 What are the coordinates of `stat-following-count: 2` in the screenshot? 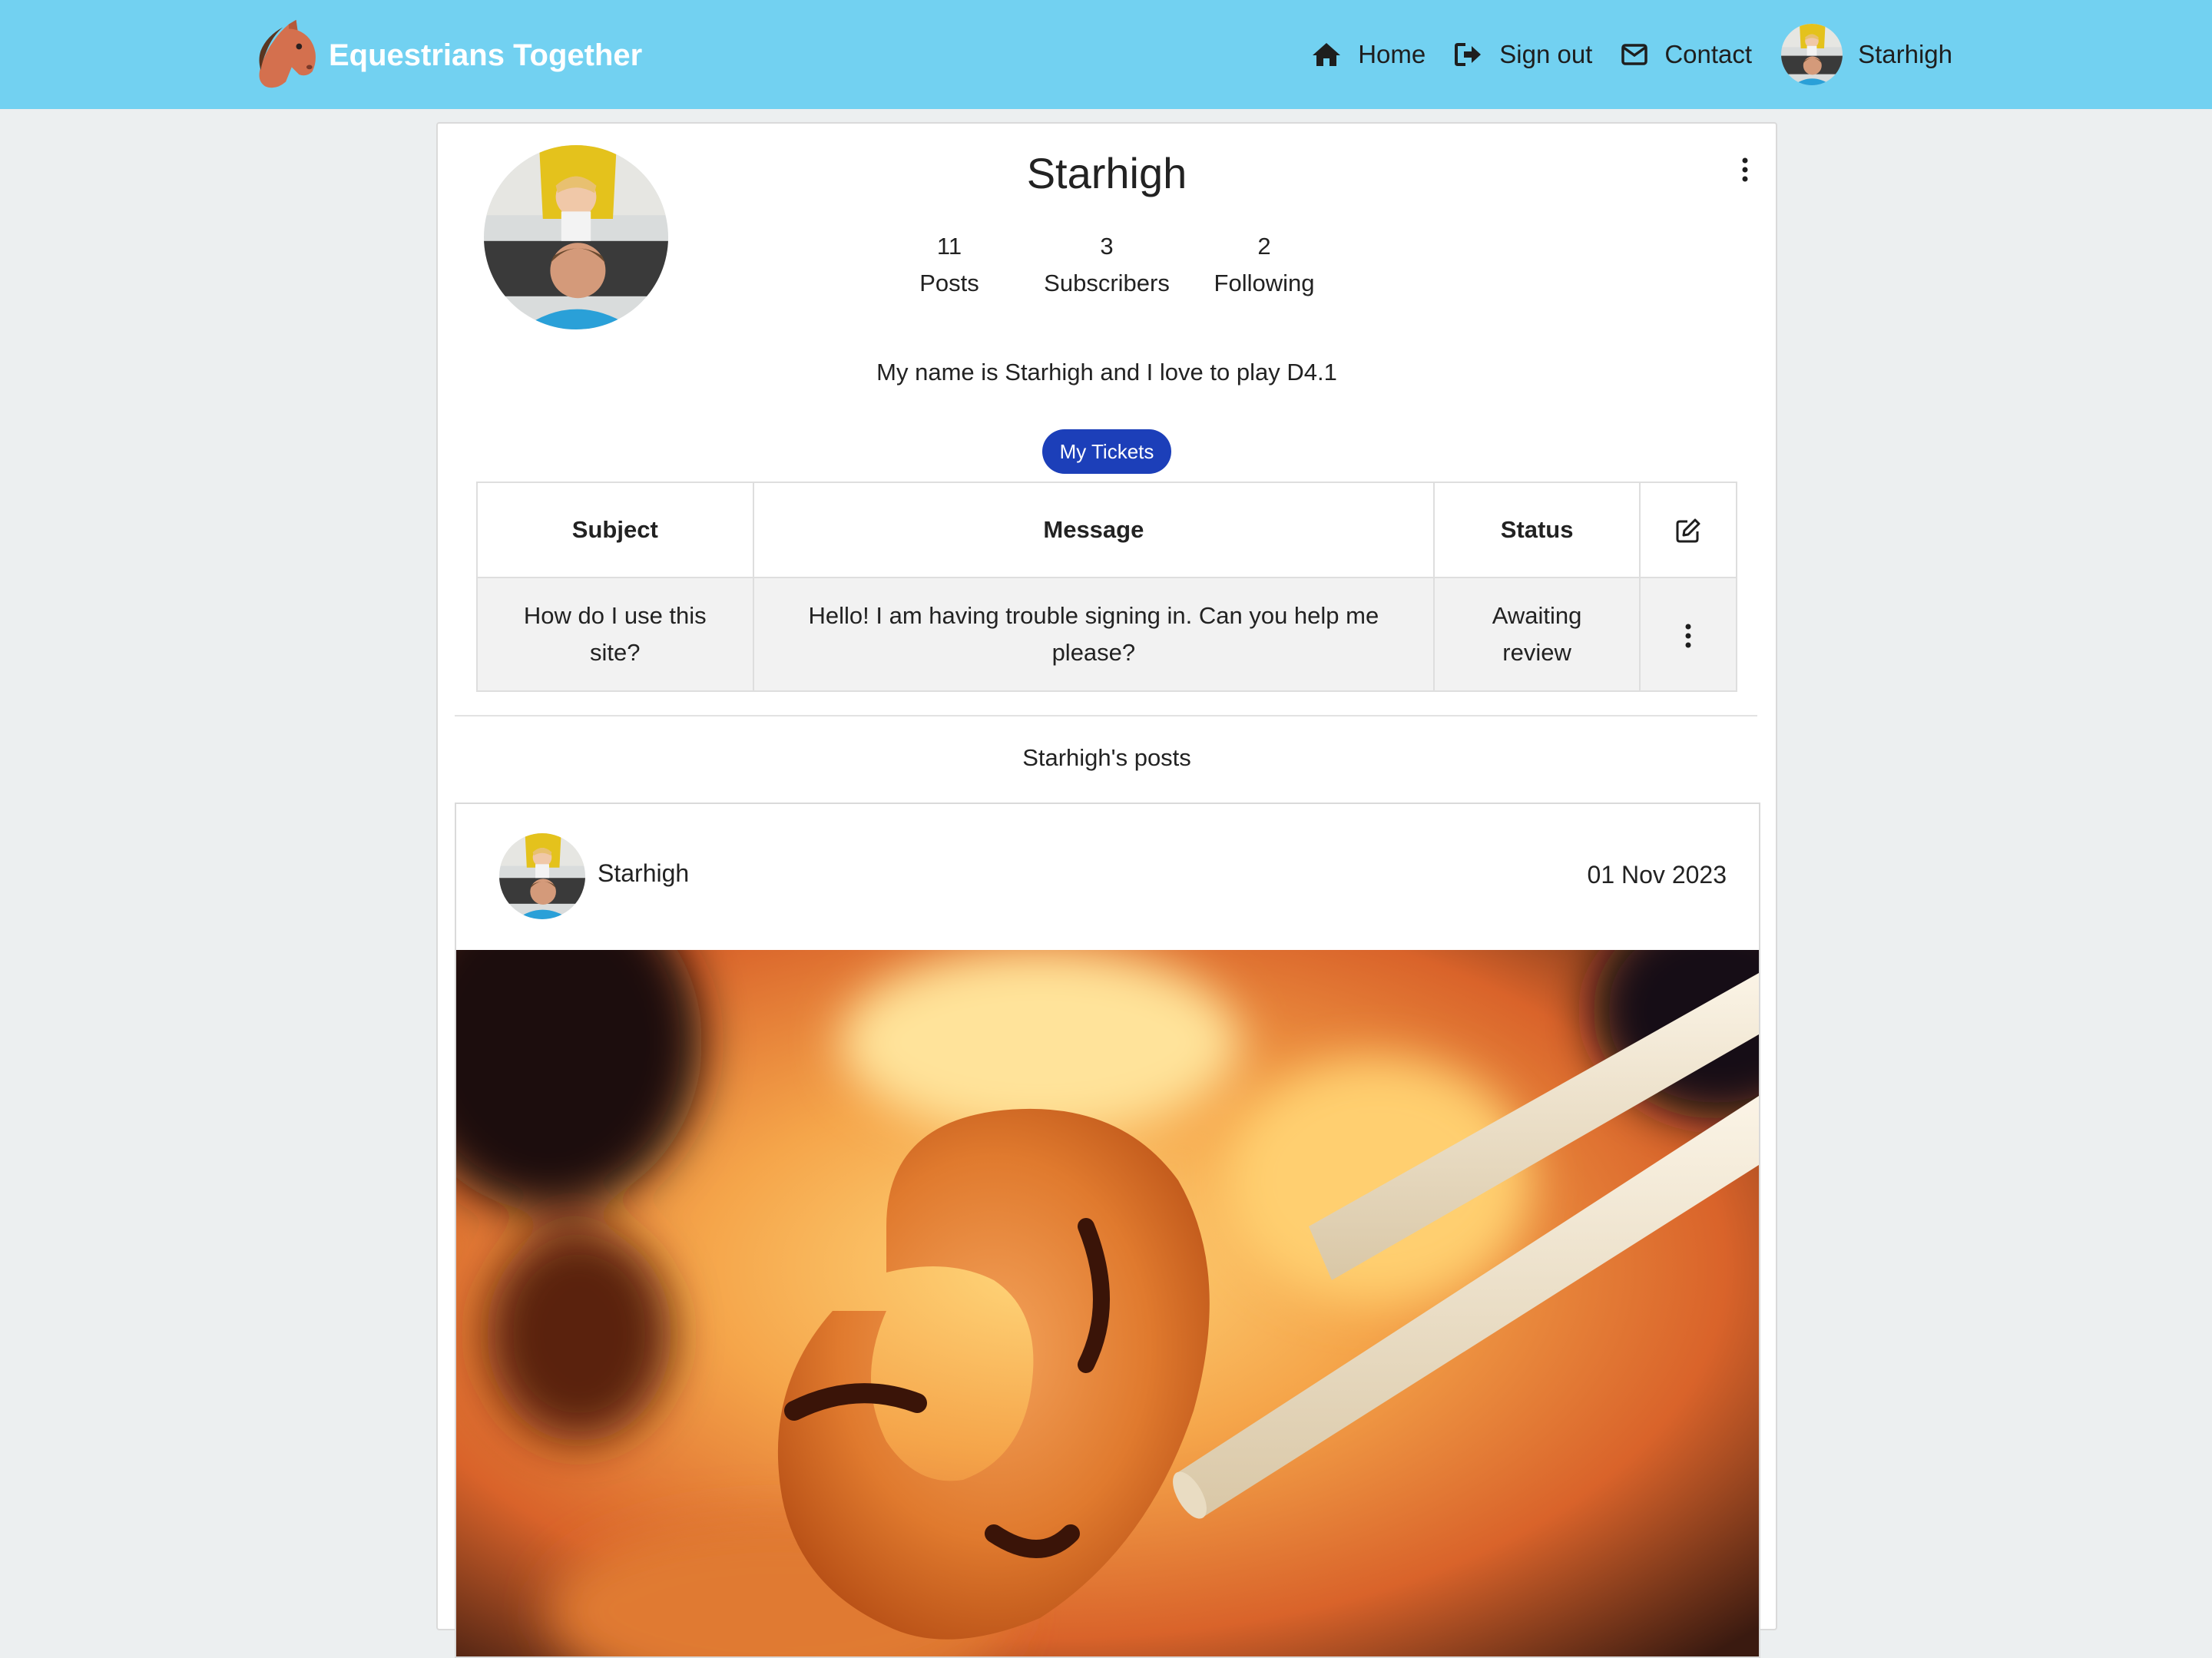 It's located at (1264, 246).